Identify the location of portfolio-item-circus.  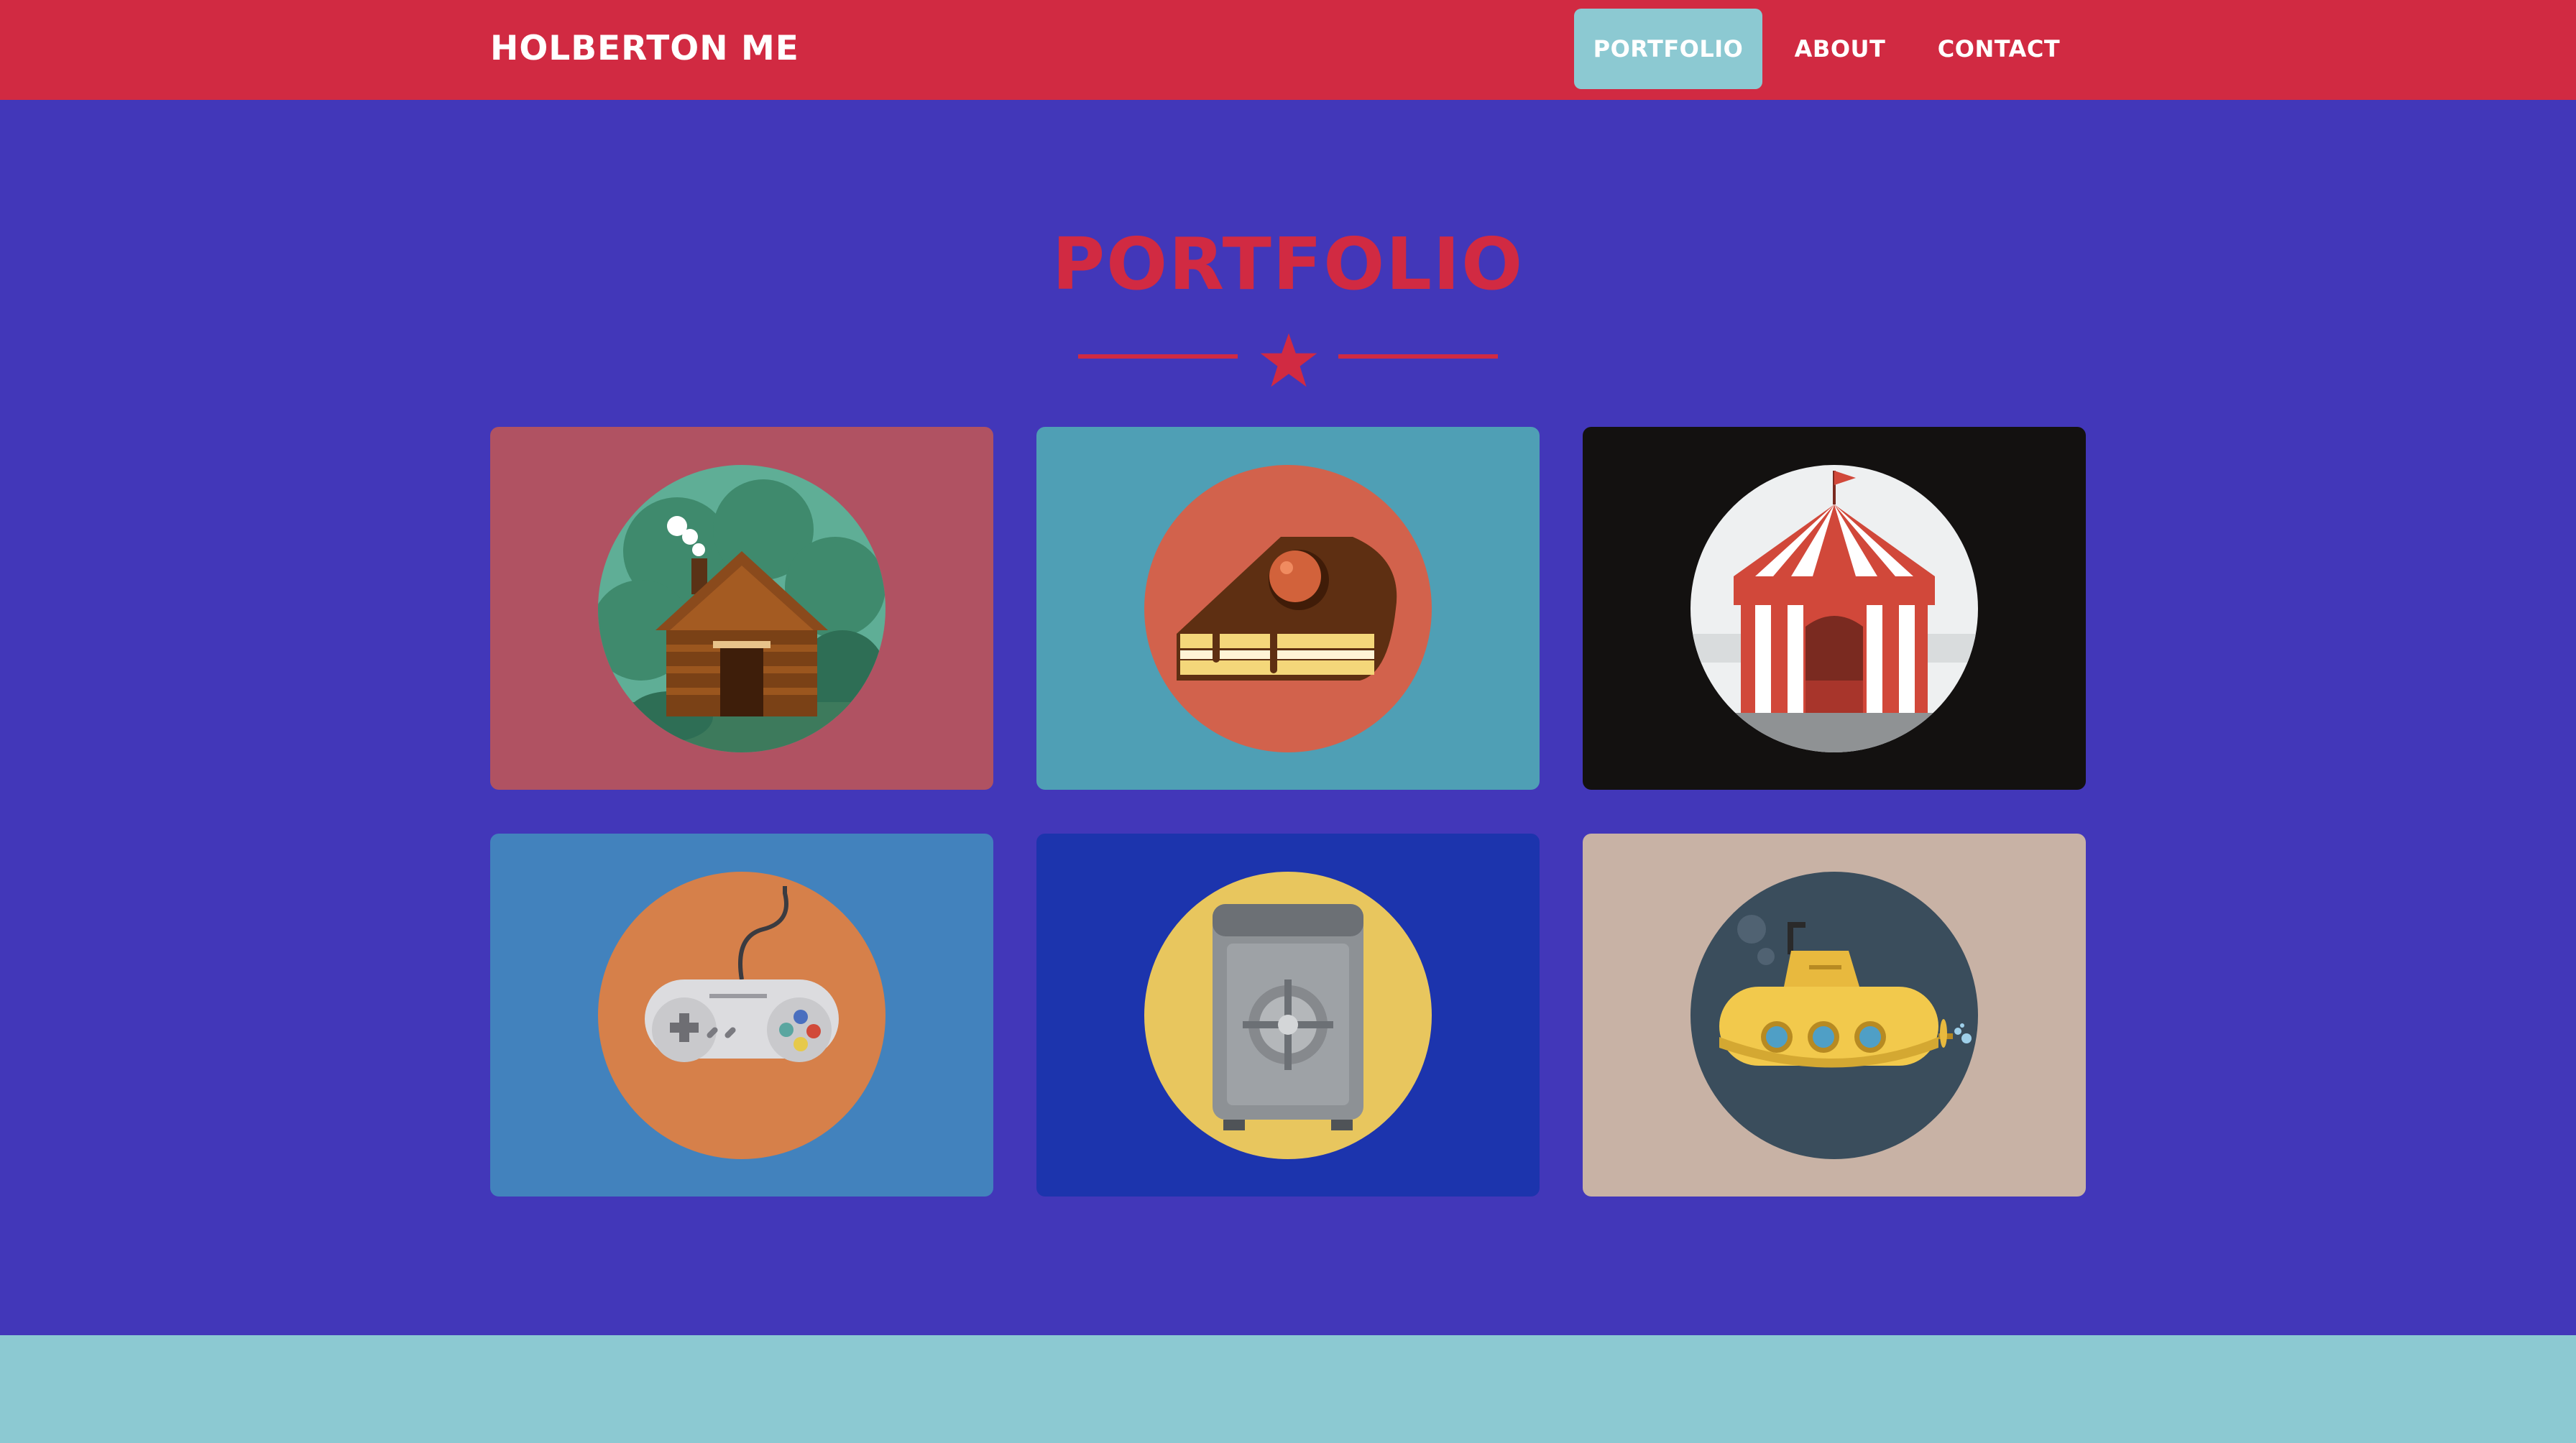
(1834, 608).